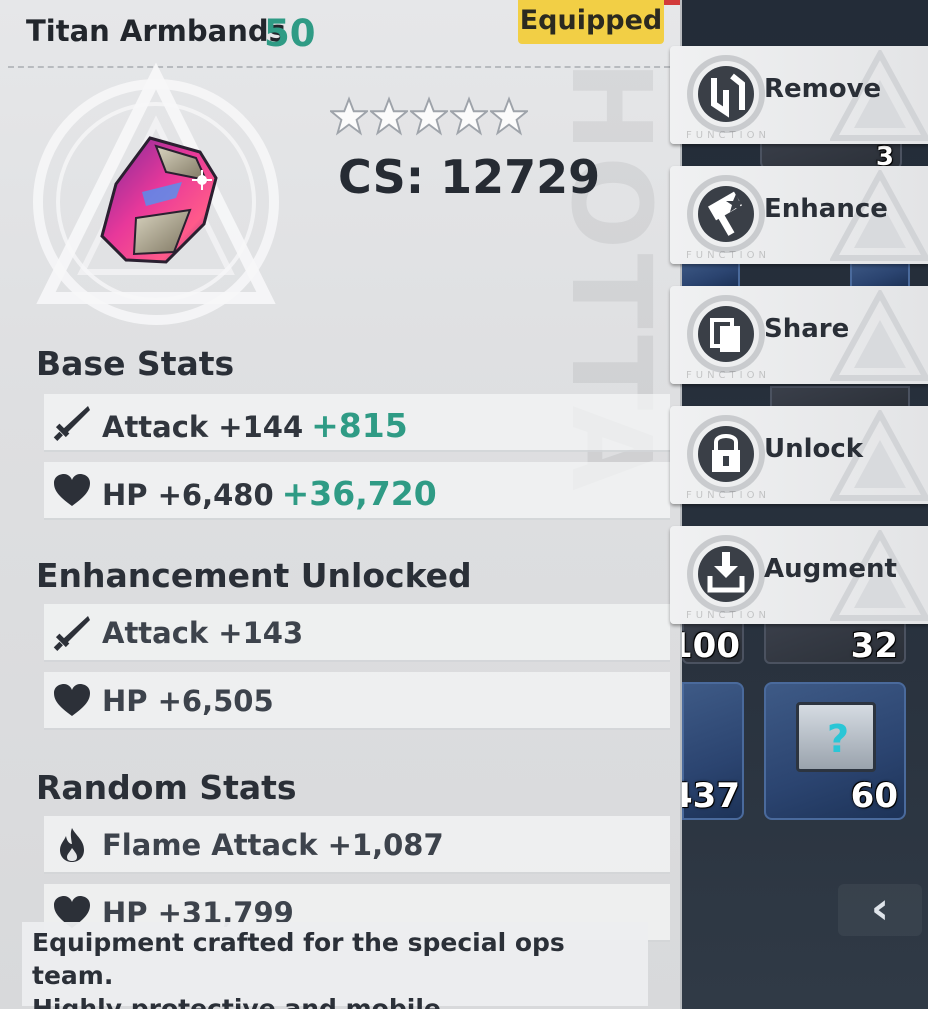 The height and width of the screenshot is (1009, 928). I want to click on section-title-base-stats: Base Stats, so click(135, 363).